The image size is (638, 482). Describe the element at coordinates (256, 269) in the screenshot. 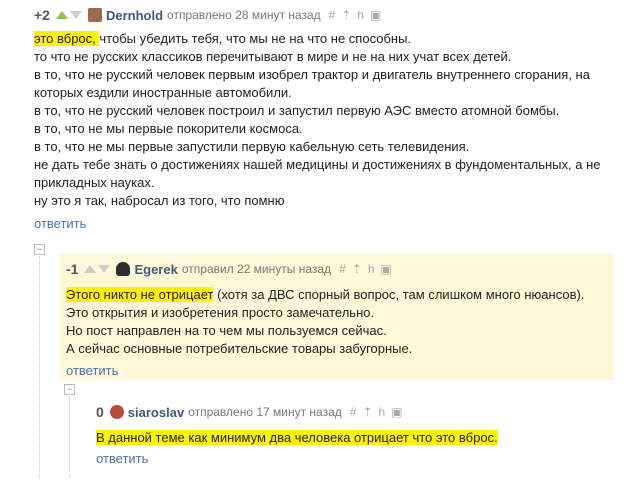

I see `comment-timestamp: отправил 22 минуты назад` at that location.